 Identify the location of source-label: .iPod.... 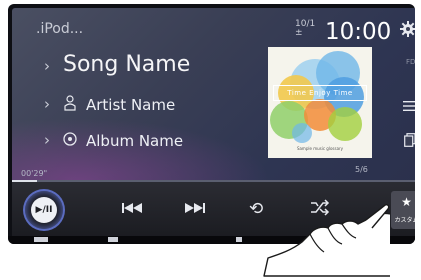
(59, 29).